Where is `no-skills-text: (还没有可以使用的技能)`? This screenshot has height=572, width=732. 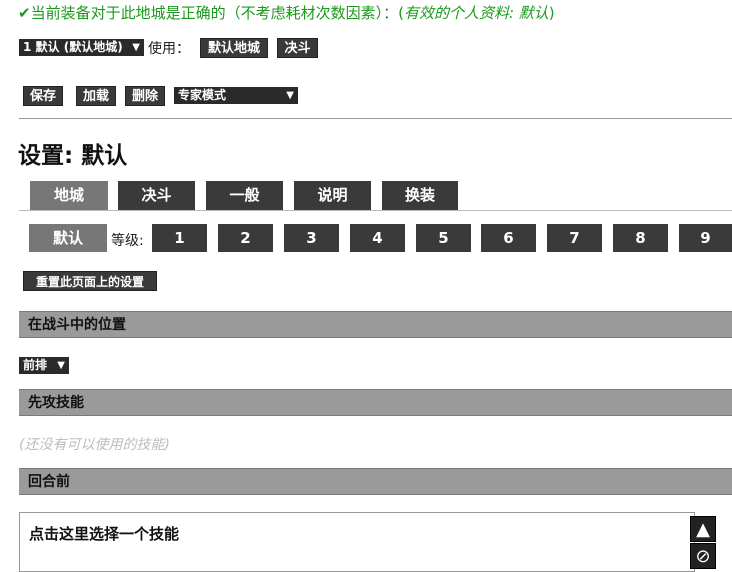
no-skills-text: (还没有可以使用的技能) is located at coordinates (94, 445).